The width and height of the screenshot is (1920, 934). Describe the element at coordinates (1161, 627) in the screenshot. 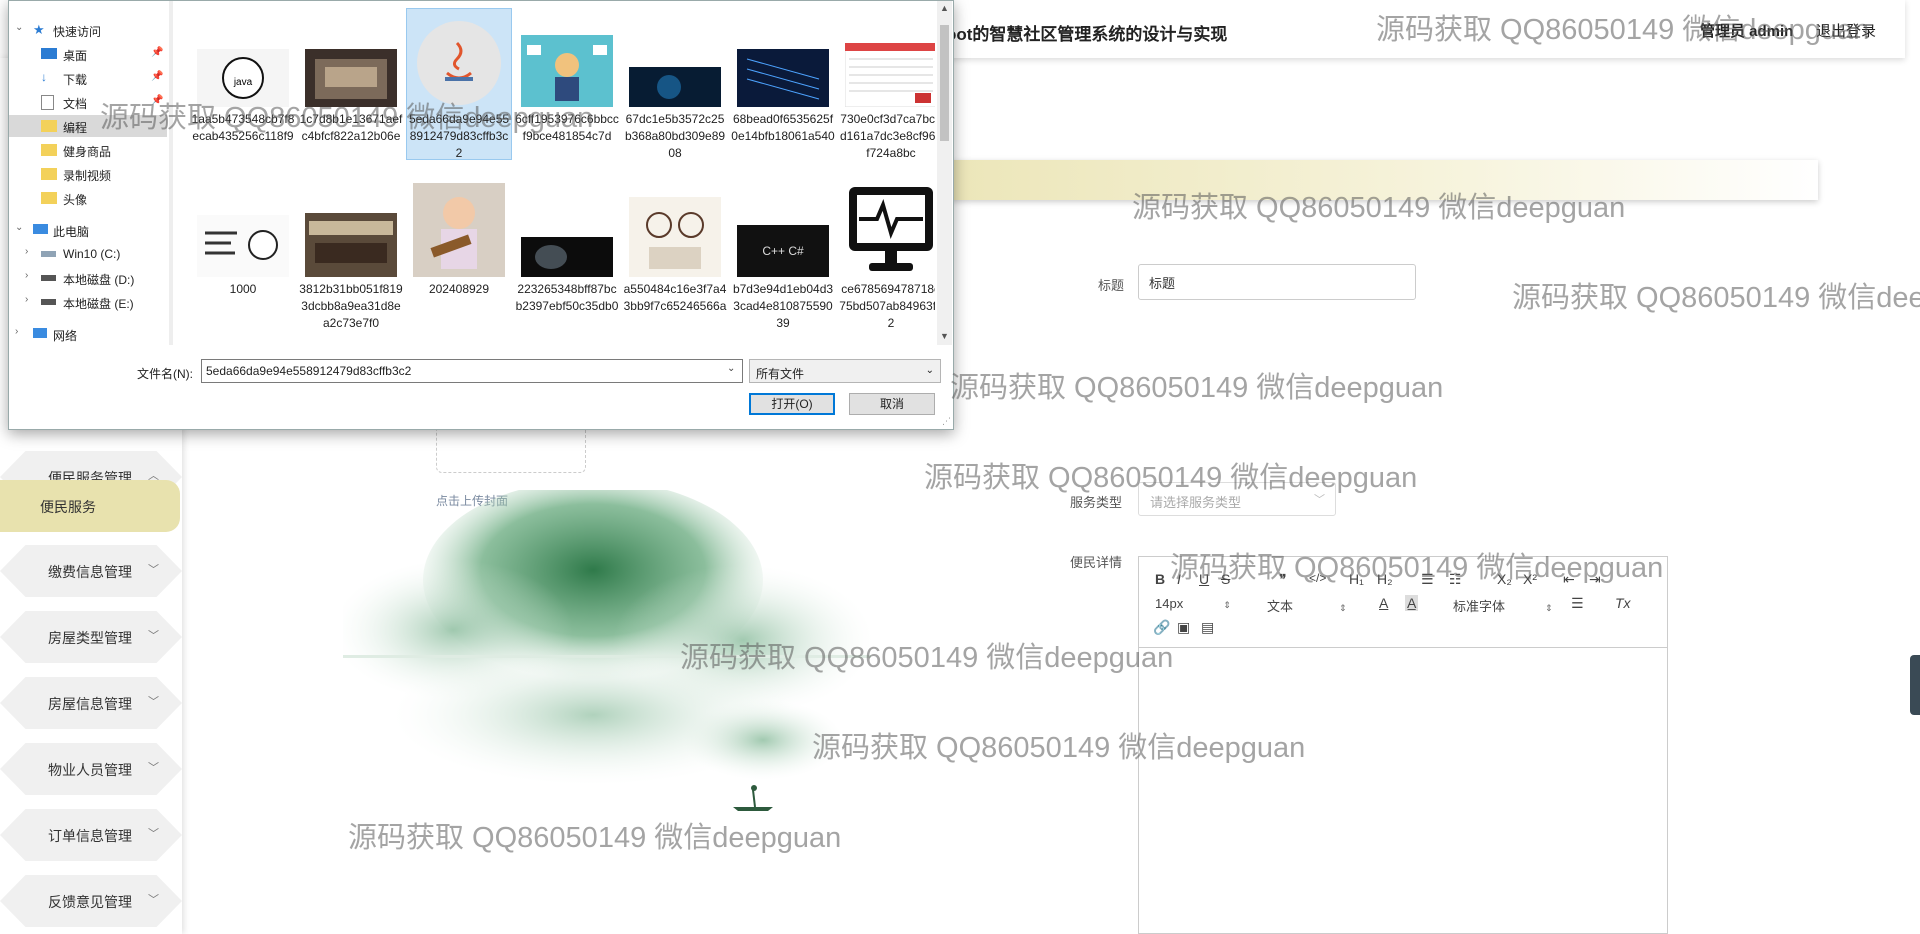

I see `link-icon: 🔗` at that location.